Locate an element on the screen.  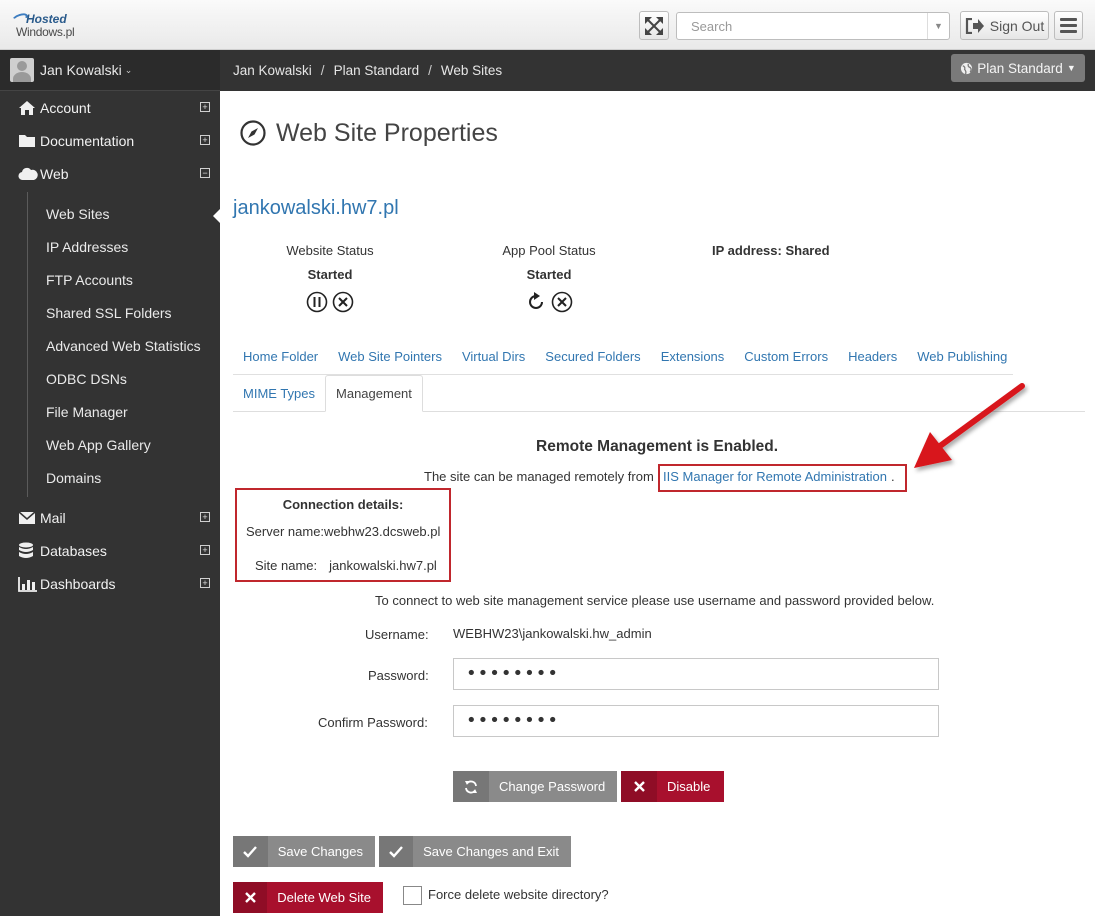
sign-out-label: Sign Out is located at coordinates (1017, 25).